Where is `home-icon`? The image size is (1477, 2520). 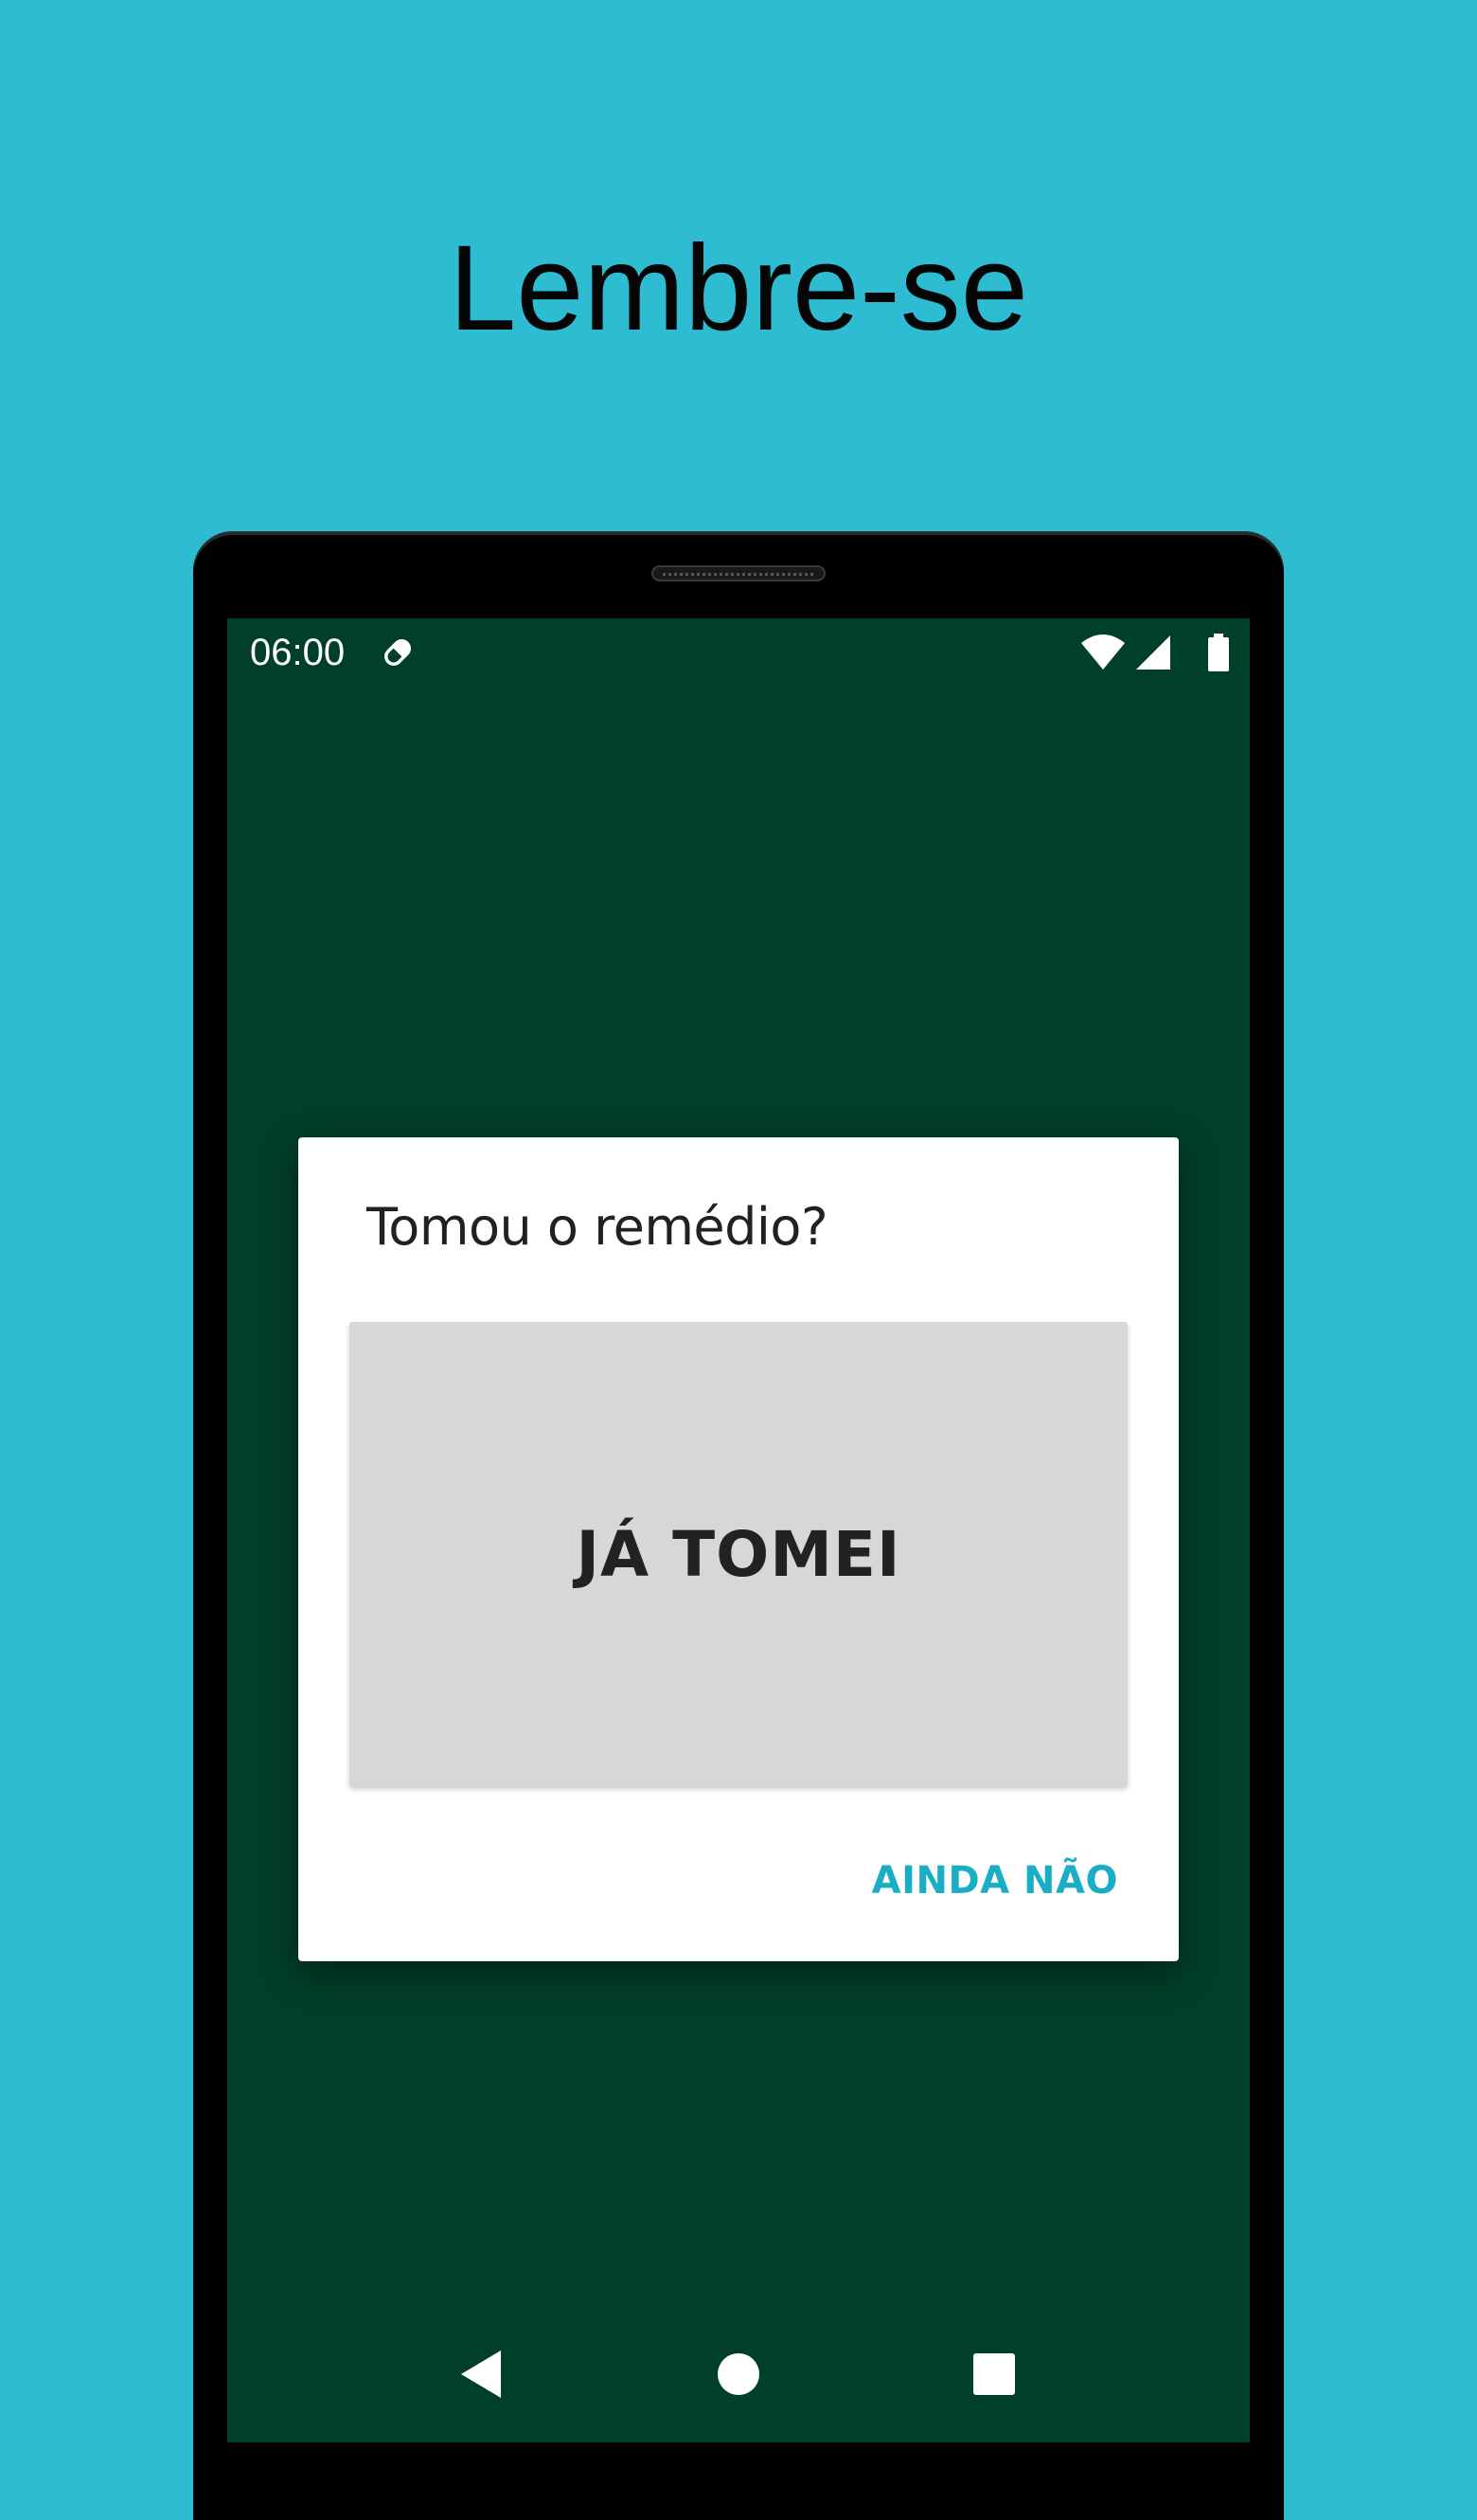
home-icon is located at coordinates (738, 2374).